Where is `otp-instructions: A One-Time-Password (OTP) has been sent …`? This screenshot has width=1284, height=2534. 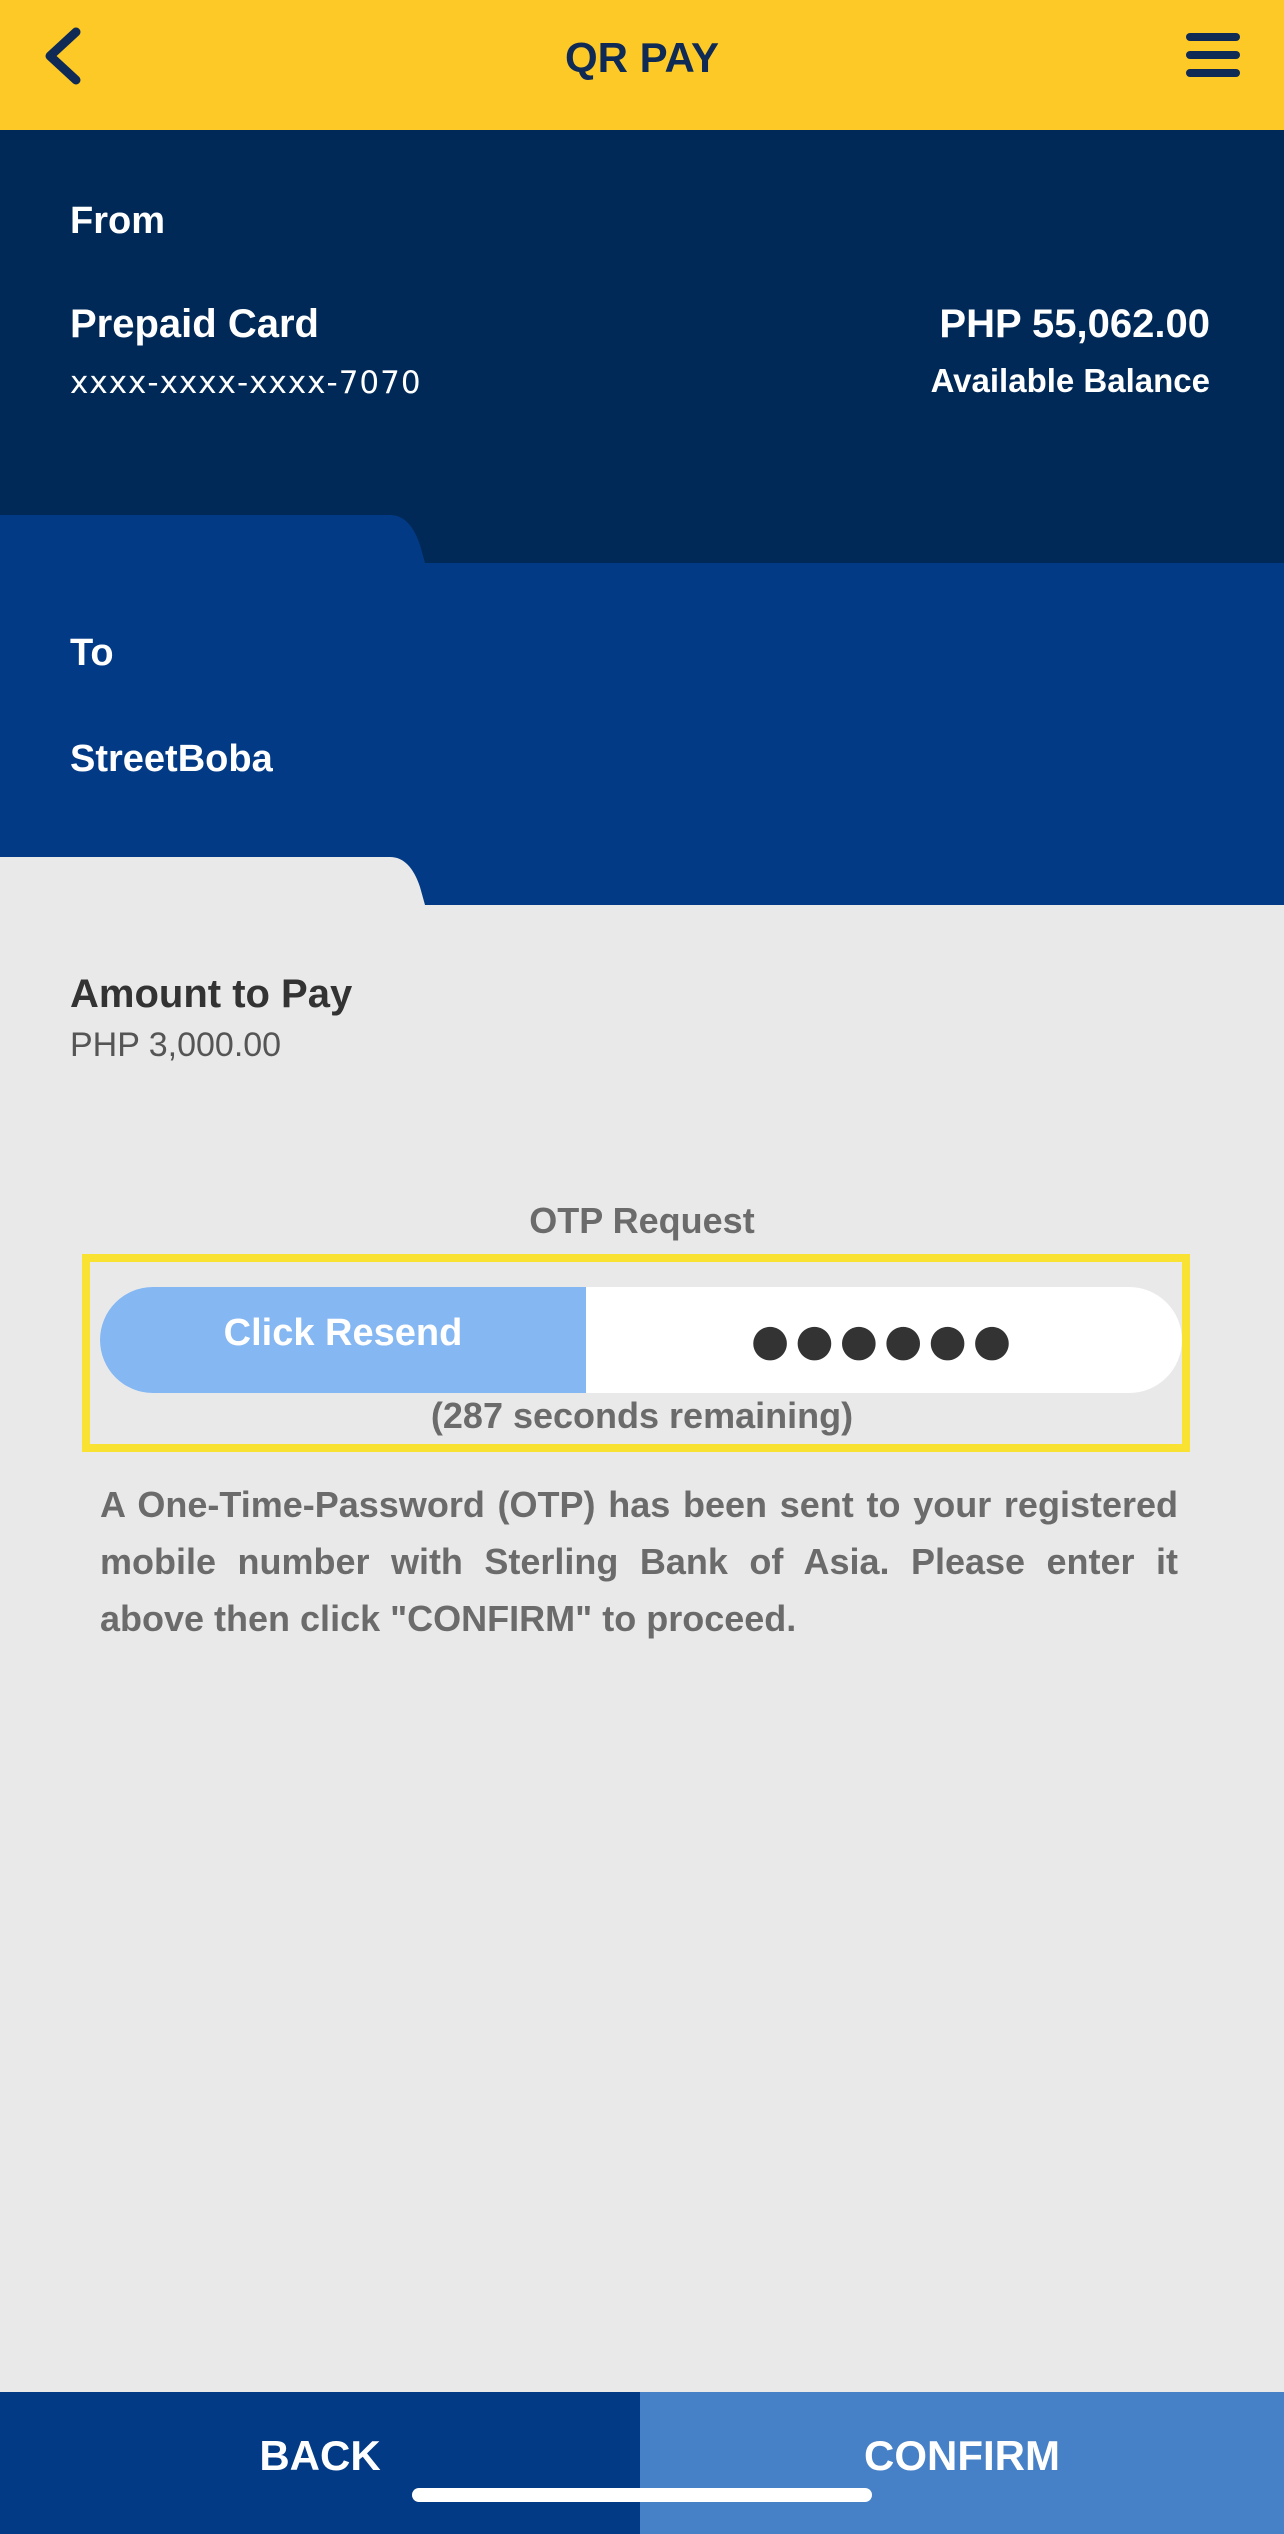 otp-instructions: A One-Time-Password (OTP) has been sent … is located at coordinates (639, 1561).